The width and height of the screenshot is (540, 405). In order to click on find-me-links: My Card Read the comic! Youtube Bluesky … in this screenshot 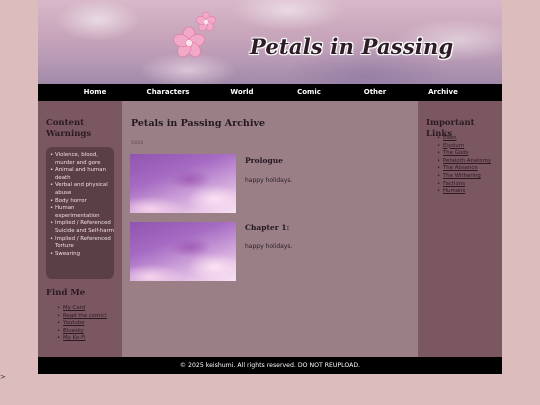, I will do `click(82, 324)`.